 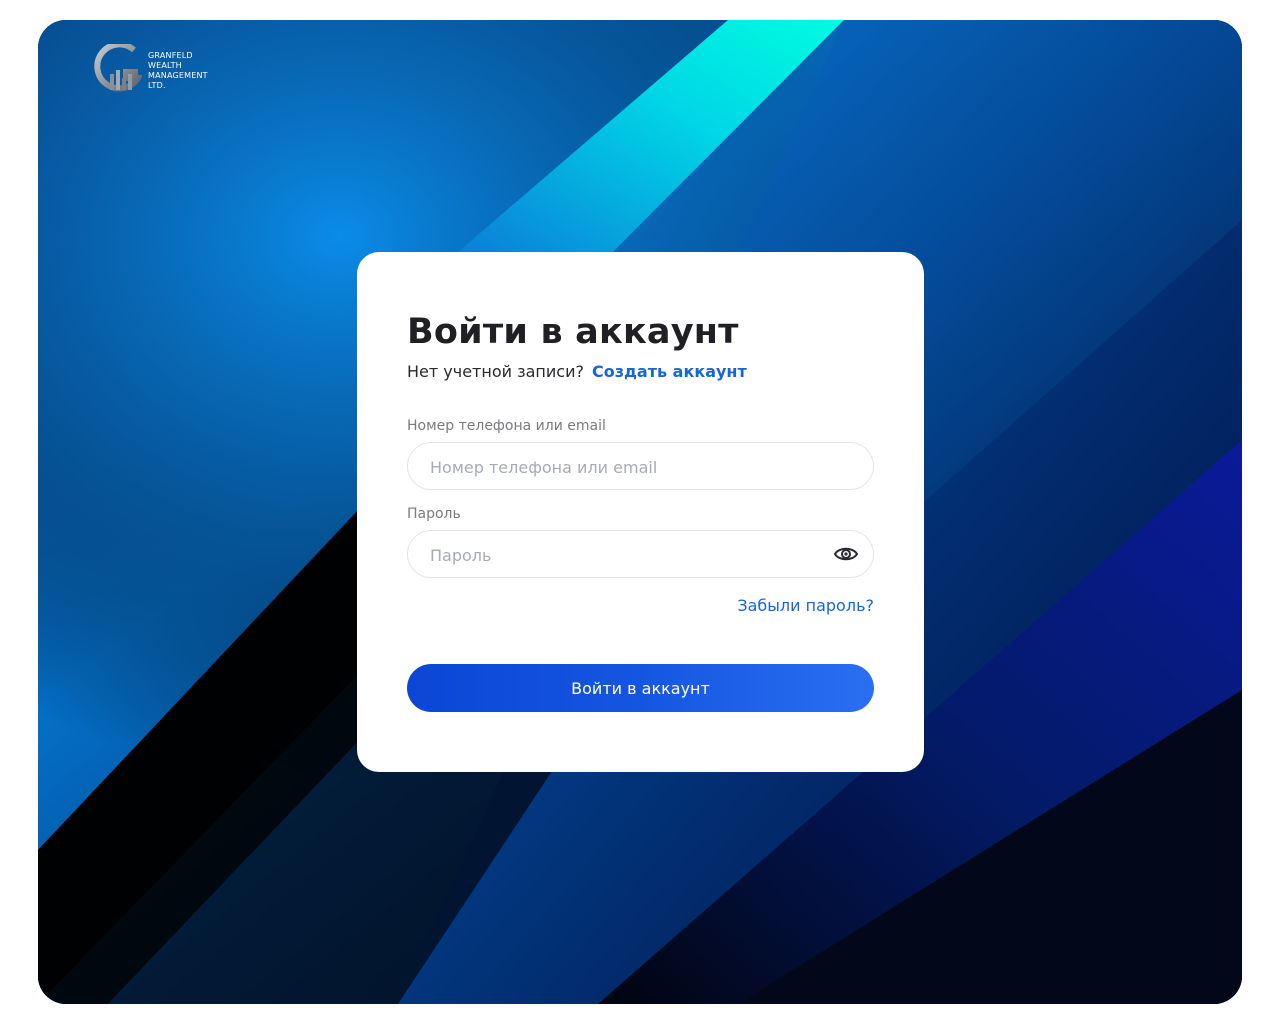 I want to click on login-input, so click(x=630, y=467).